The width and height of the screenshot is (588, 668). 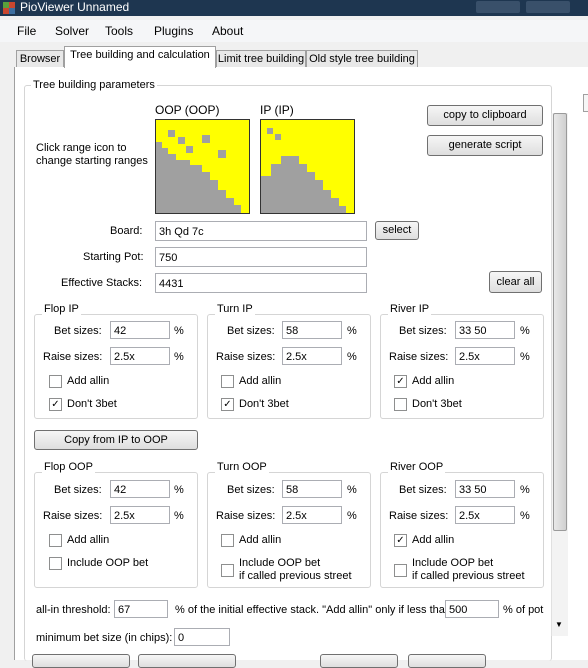 What do you see at coordinates (235, 309) in the screenshot?
I see `turn-ip-title: Turn IP` at bounding box center [235, 309].